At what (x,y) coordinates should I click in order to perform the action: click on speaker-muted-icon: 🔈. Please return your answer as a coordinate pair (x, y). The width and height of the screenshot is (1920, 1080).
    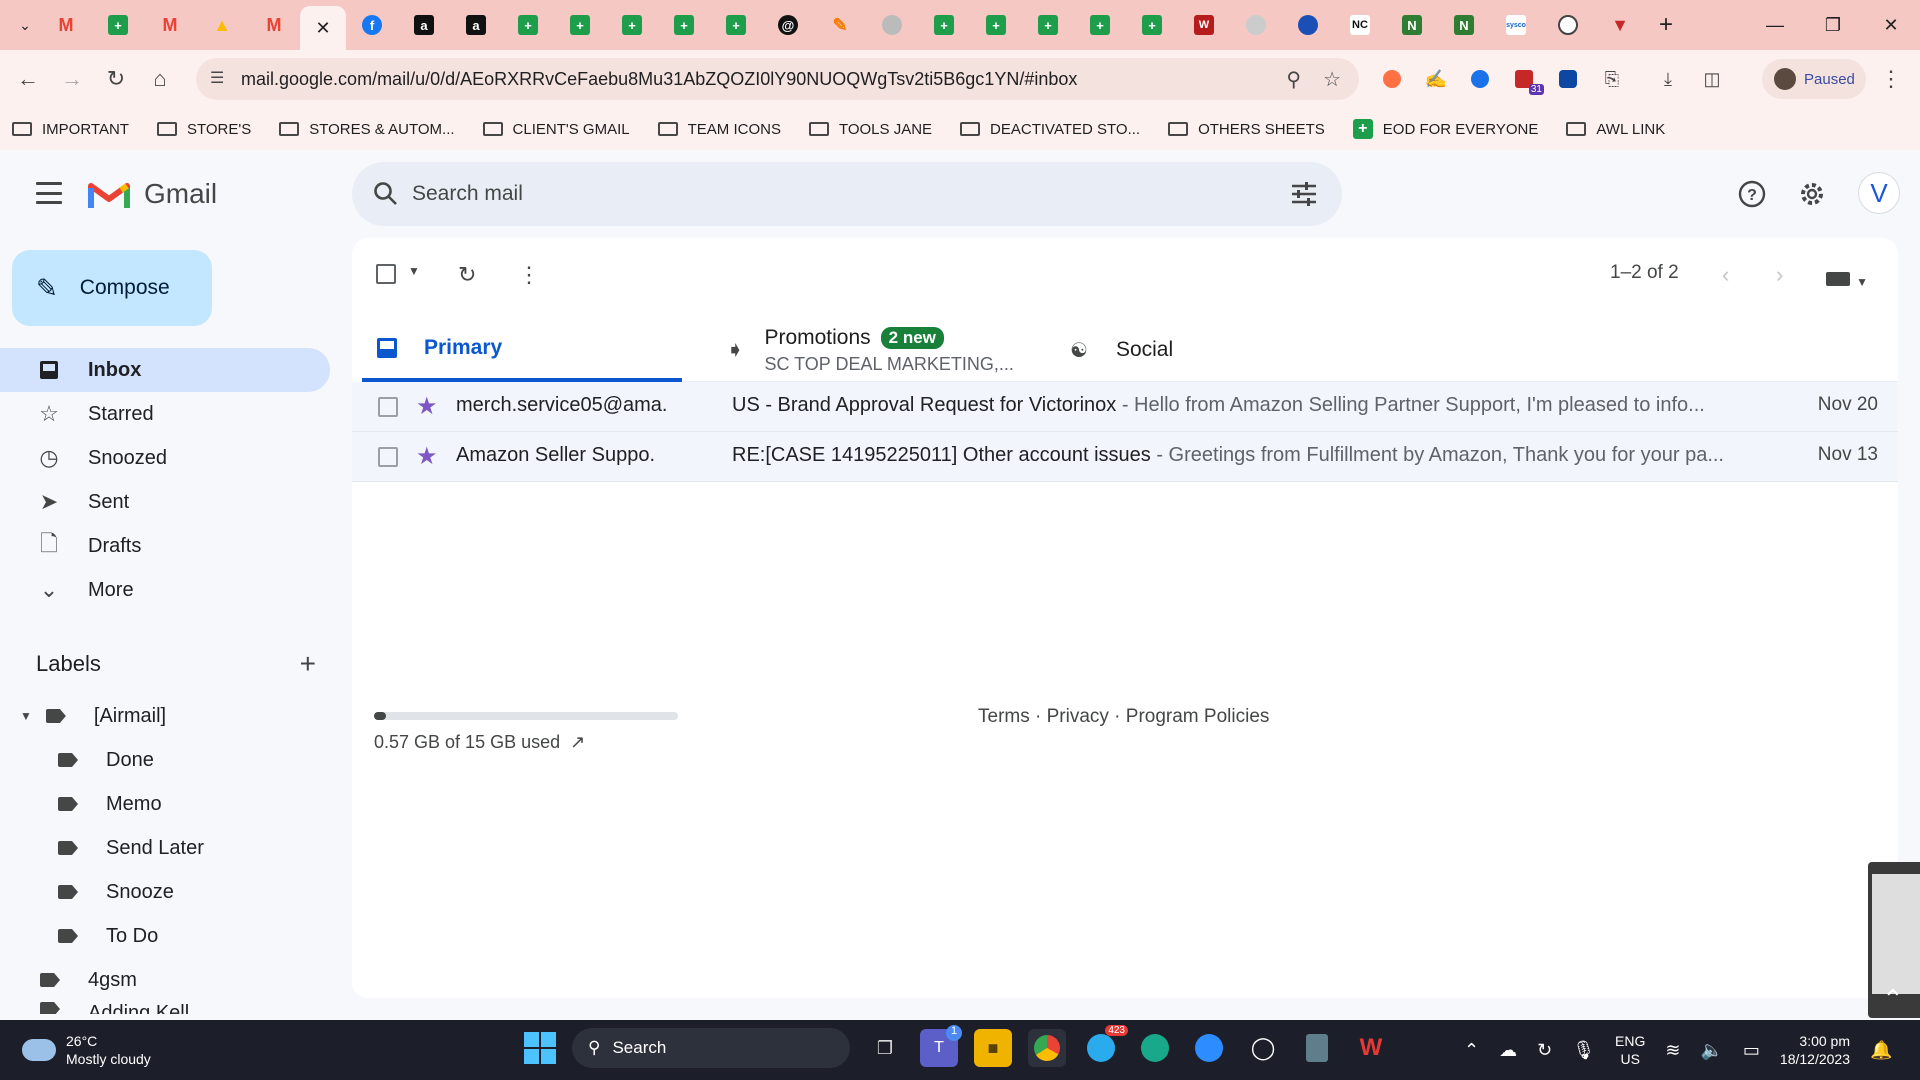
    Looking at the image, I should click on (1711, 1050).